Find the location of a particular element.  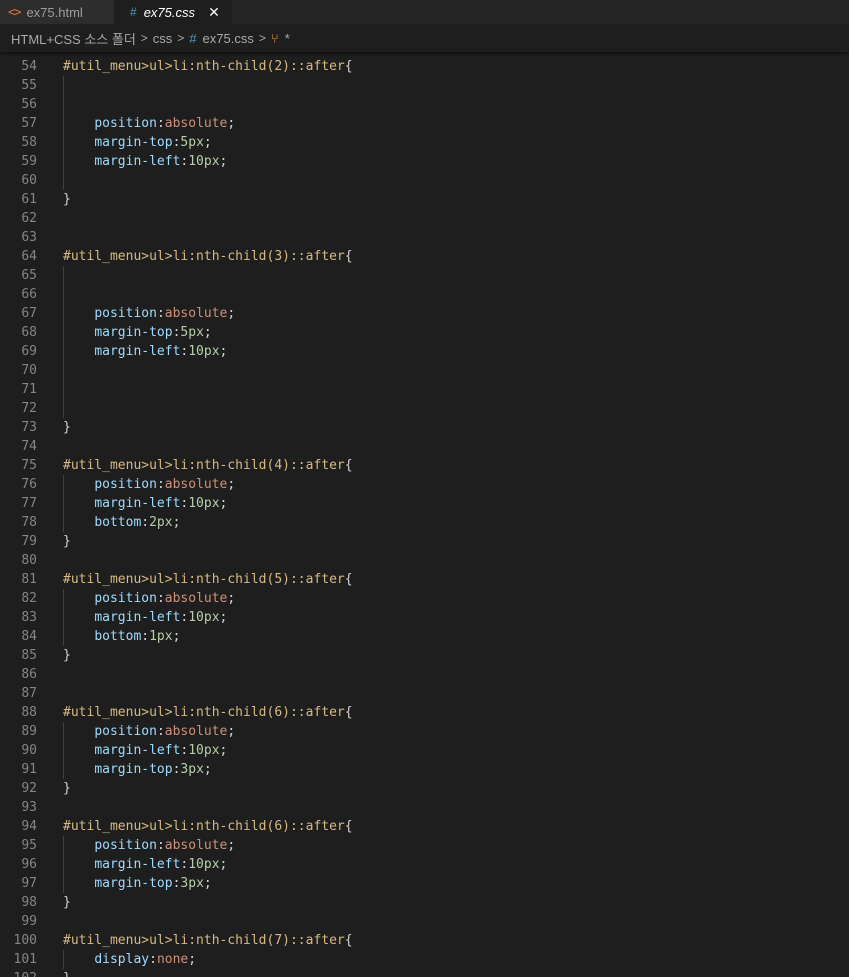

code-line: 96 margin-left:10px; is located at coordinates (424, 864).